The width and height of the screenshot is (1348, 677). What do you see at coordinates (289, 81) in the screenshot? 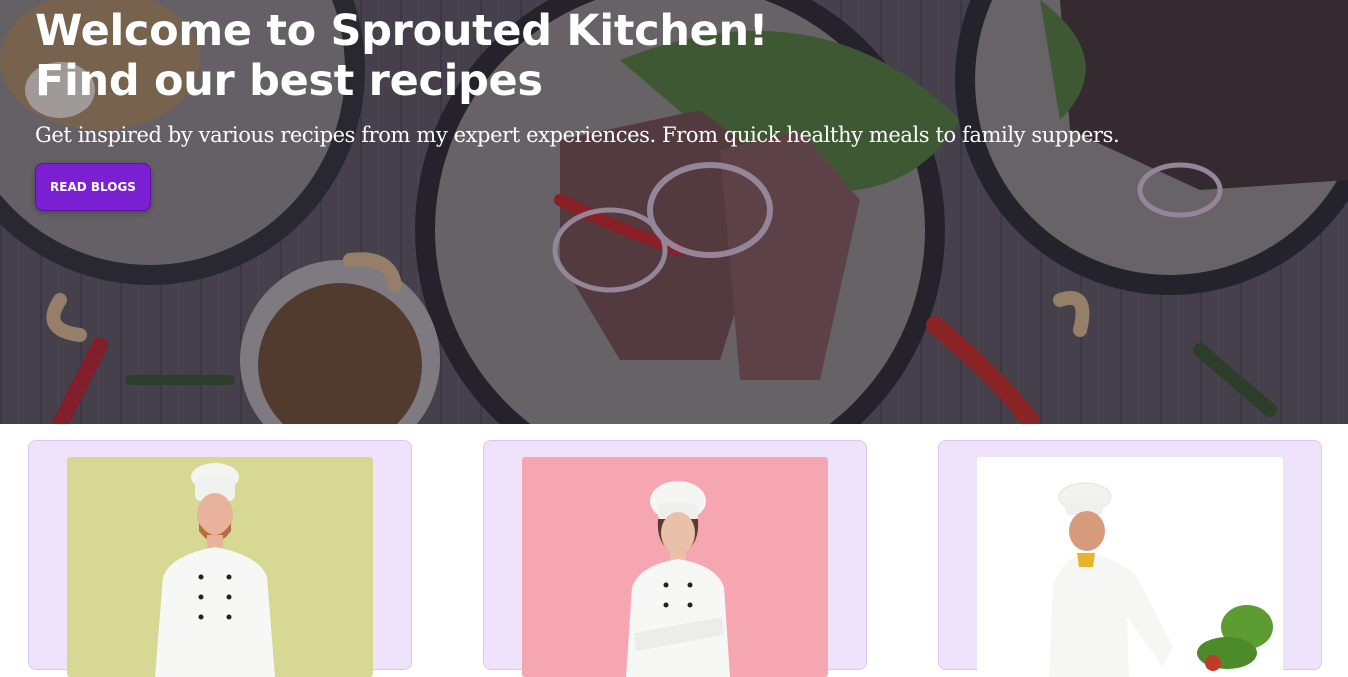
I see `hero-title-line-2: Find our best recipes` at bounding box center [289, 81].